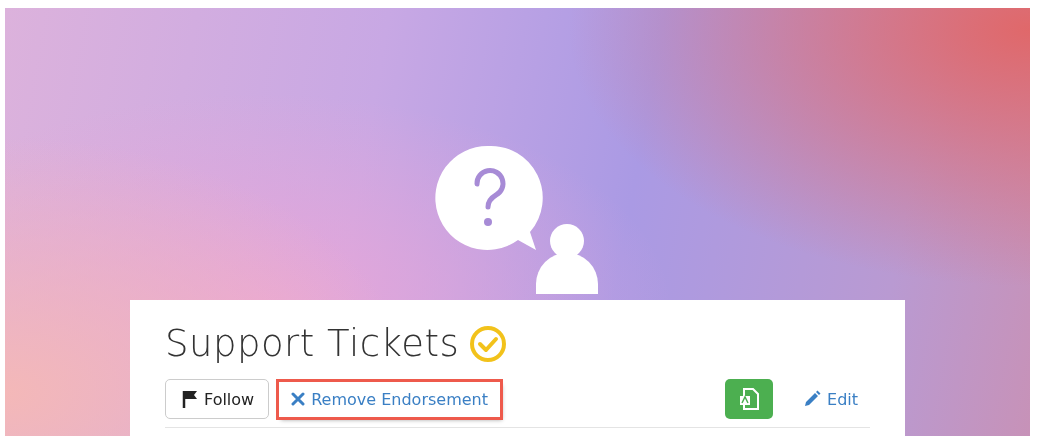 This screenshot has height=436, width=1039. What do you see at coordinates (389, 399) in the screenshot?
I see `remove-endorsement-link: Remove Endorsement` at bounding box center [389, 399].